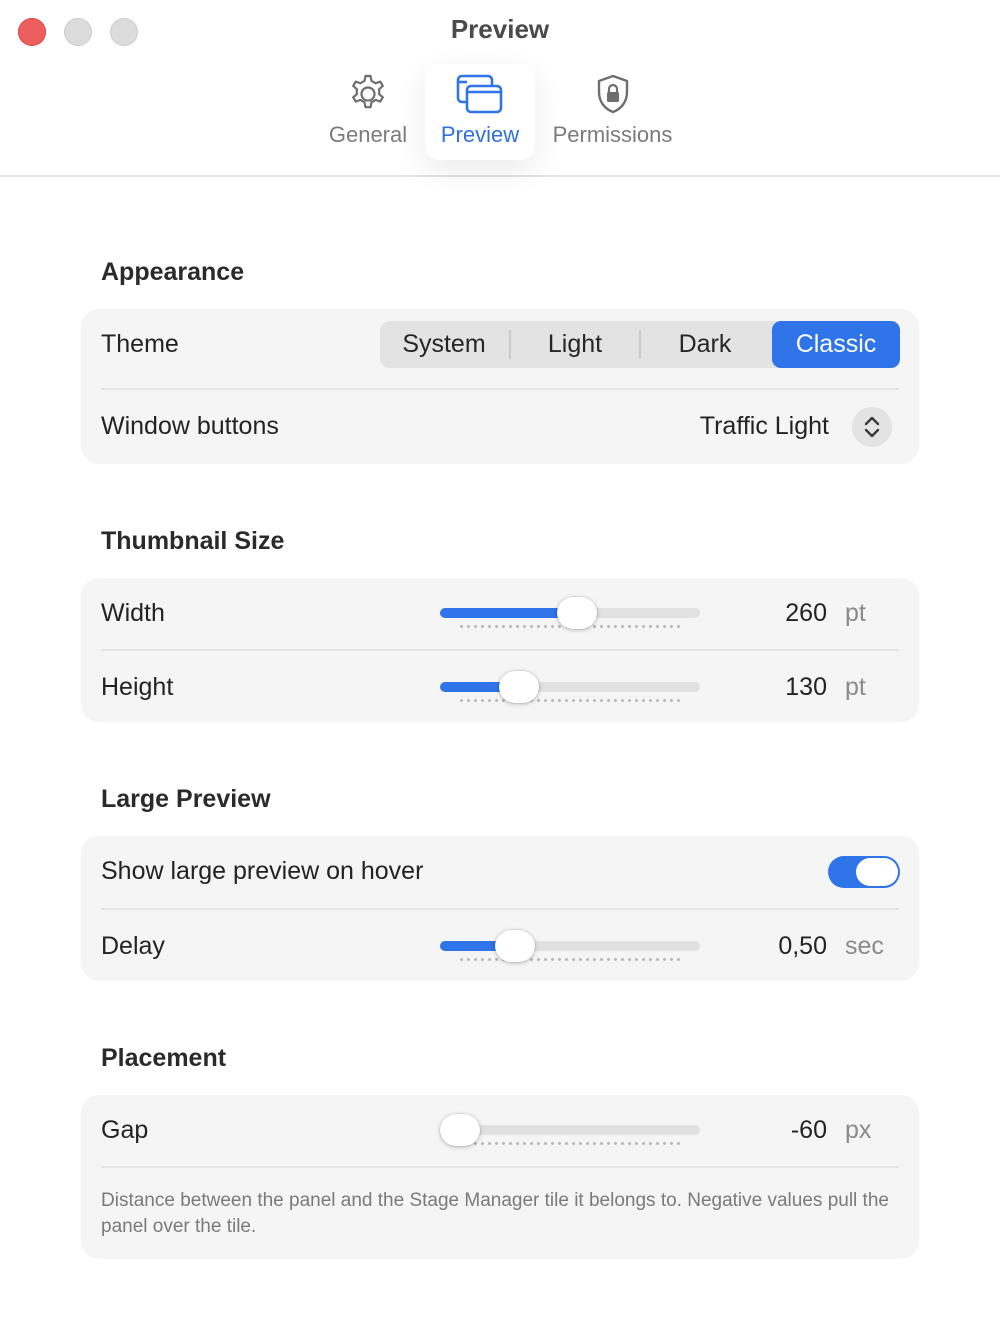 Image resolution: width=1000 pixels, height=1340 pixels. I want to click on gear-icon, so click(368, 96).